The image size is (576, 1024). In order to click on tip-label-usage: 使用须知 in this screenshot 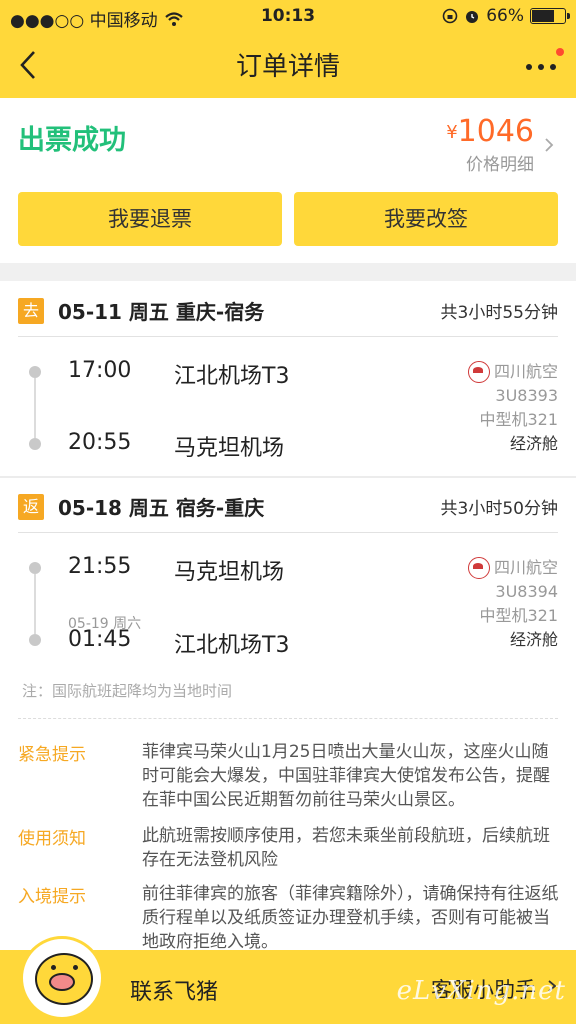, I will do `click(52, 839)`.